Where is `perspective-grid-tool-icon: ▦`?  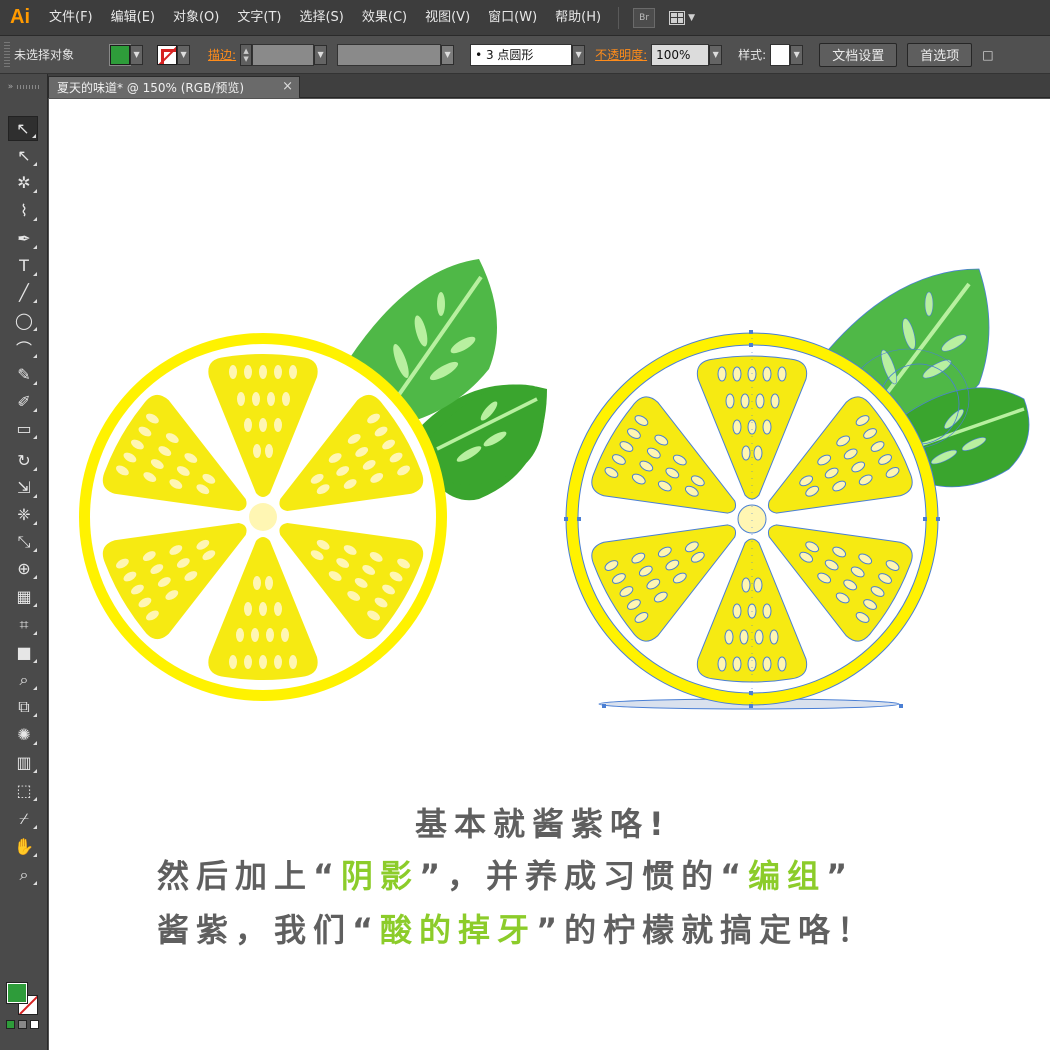
perspective-grid-tool-icon: ▦ is located at coordinates (24, 596).